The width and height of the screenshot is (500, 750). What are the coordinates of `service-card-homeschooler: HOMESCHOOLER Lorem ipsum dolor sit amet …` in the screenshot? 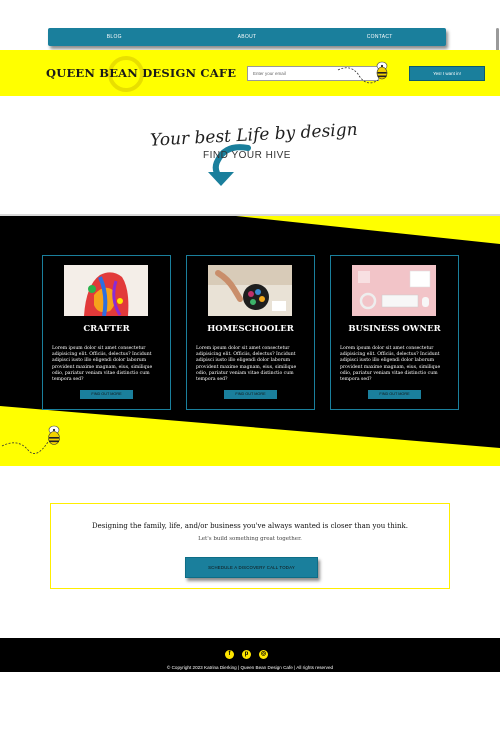 It's located at (250, 332).